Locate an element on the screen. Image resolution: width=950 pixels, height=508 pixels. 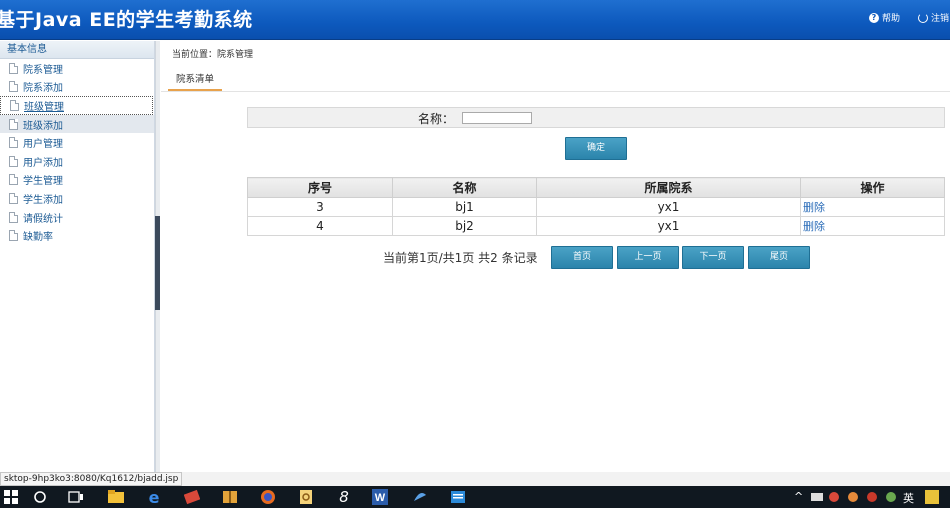
tab-divider is located at coordinates (555, 91).